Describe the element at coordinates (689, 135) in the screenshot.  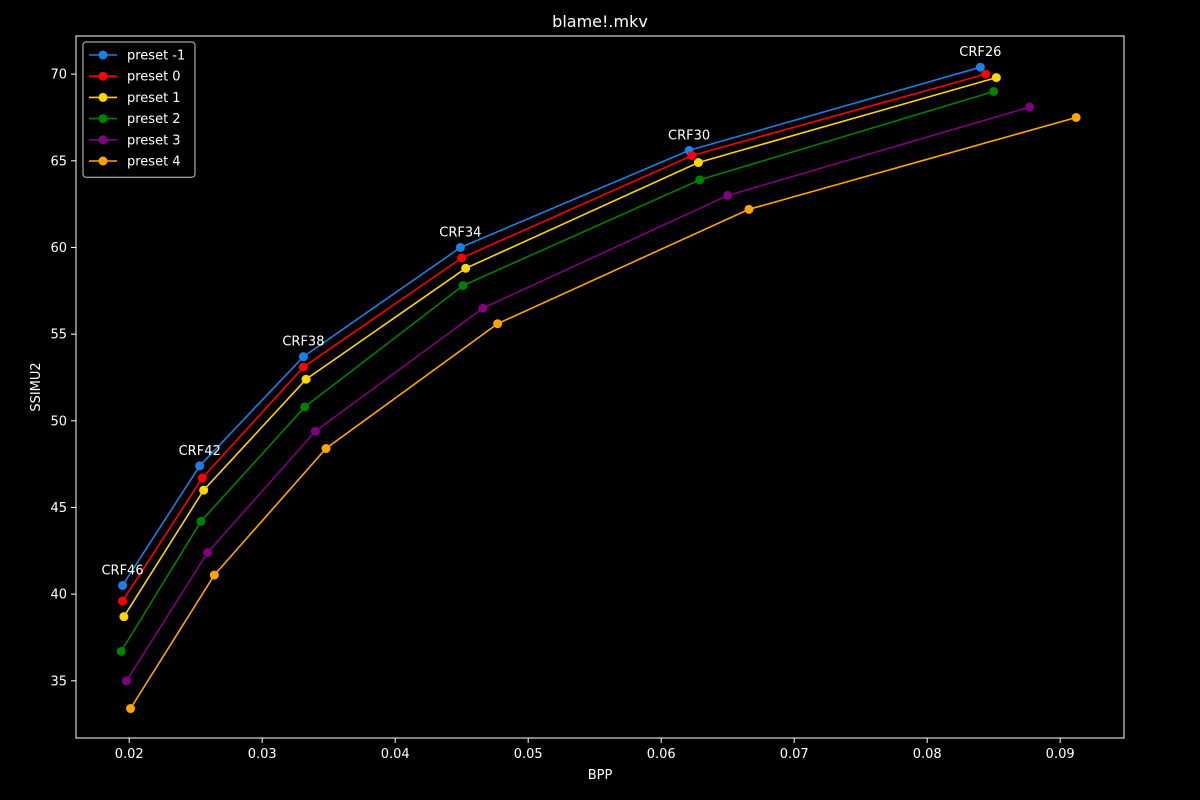
I see `crf-annotation: CRF30` at that location.